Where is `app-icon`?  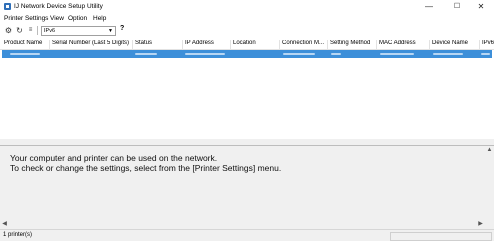
app-icon is located at coordinates (7, 6).